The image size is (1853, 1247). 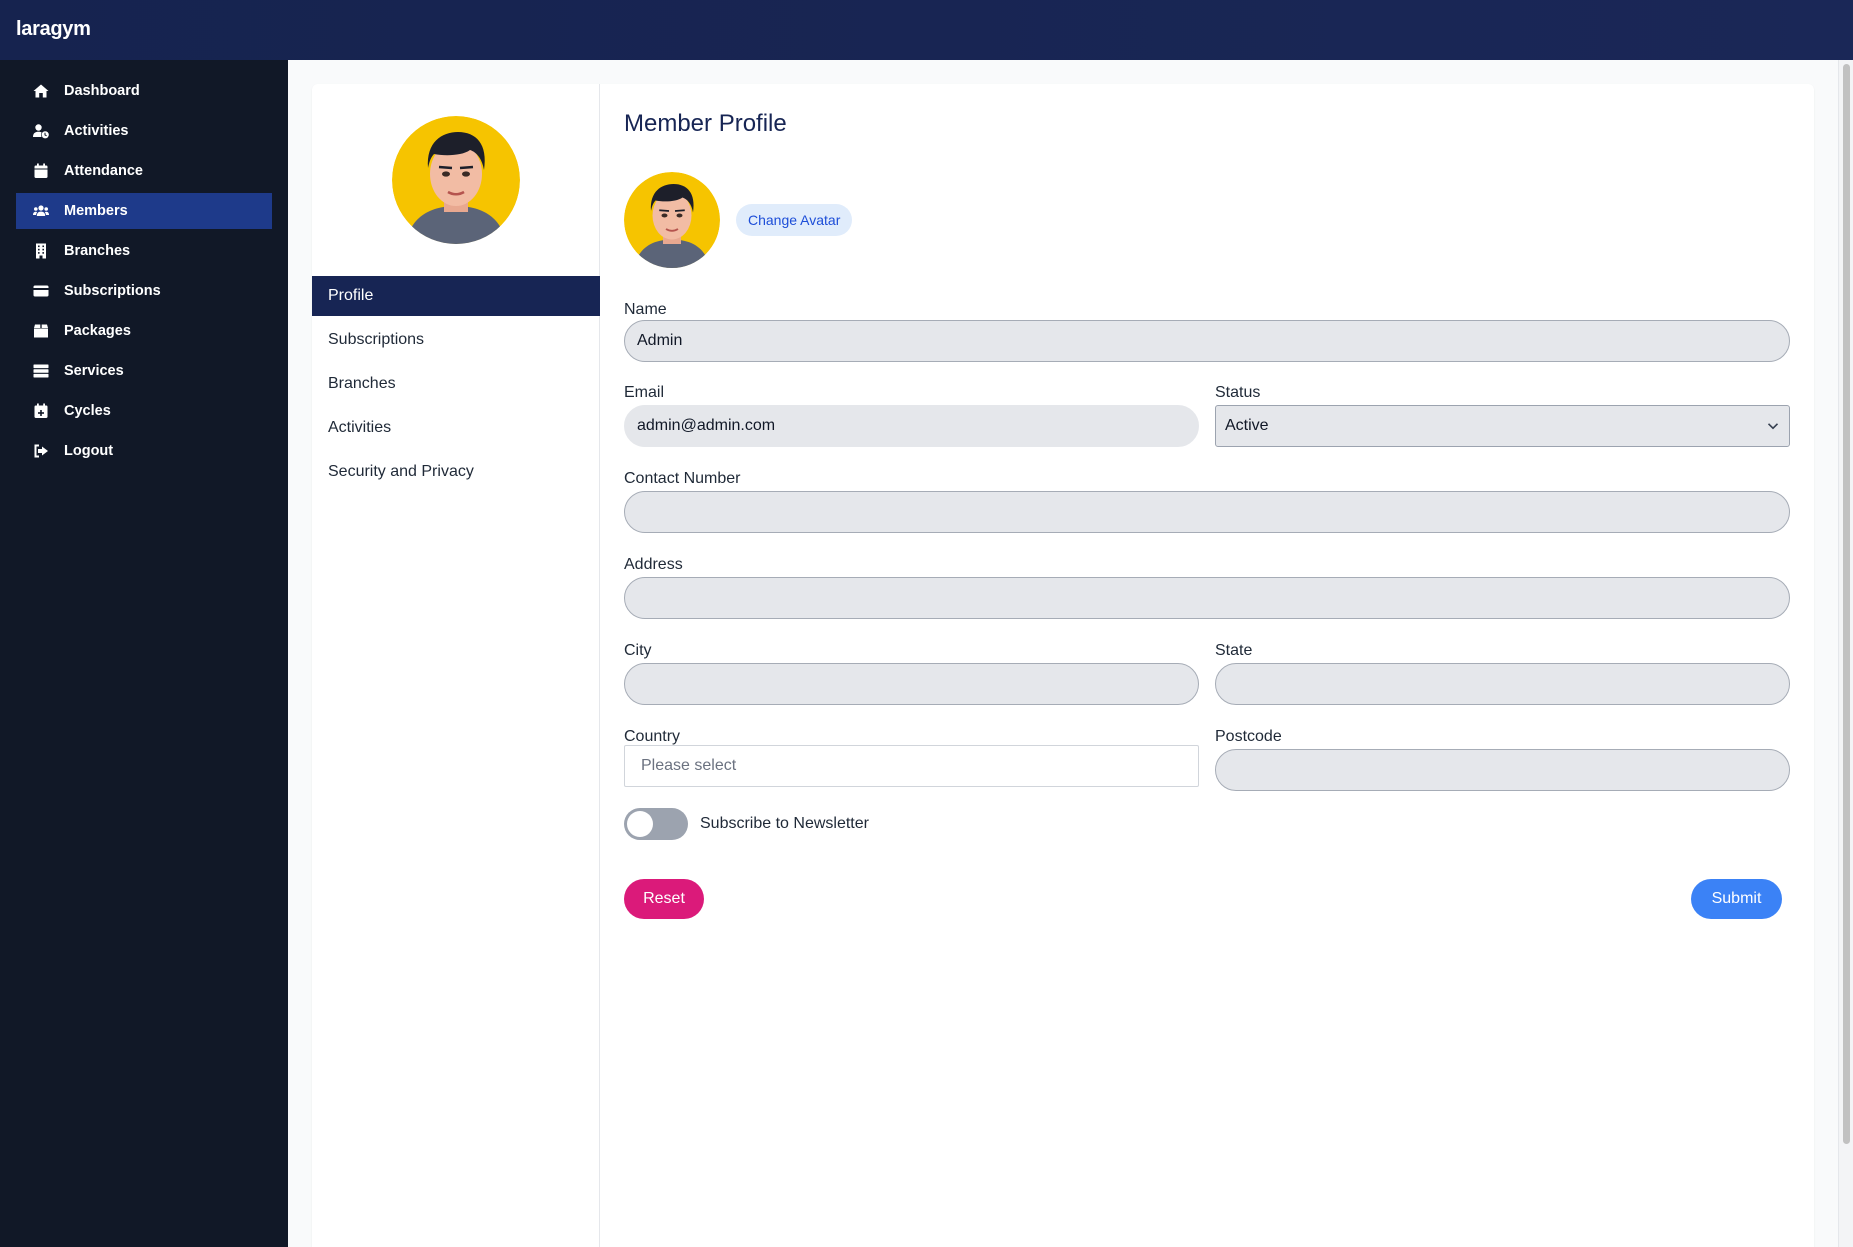 What do you see at coordinates (53, 29) in the screenshot?
I see `brand-logo: laragym` at bounding box center [53, 29].